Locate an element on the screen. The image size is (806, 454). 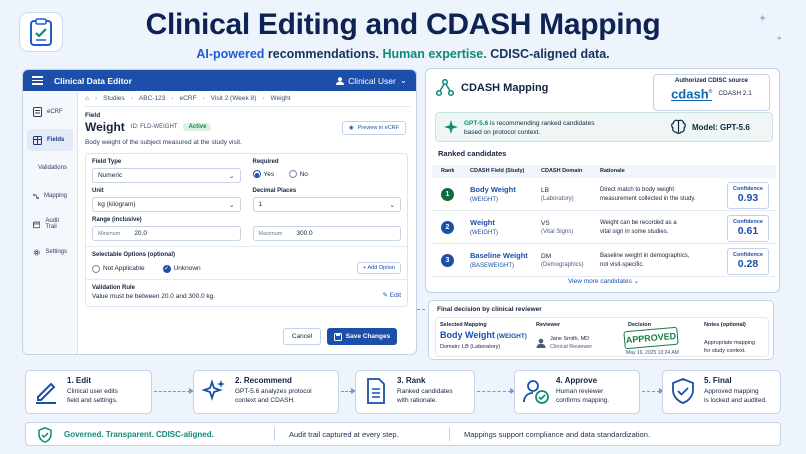
required-no-radio: No is located at coordinates (298, 174).